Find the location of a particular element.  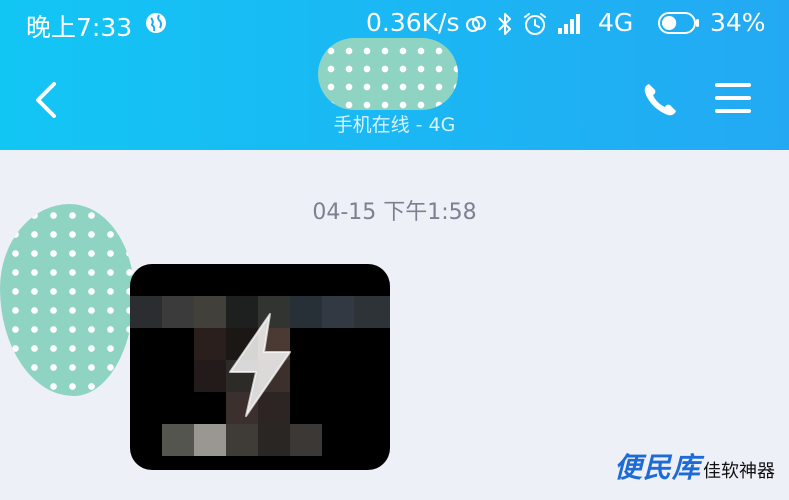

status-time: 晚上7:33 is located at coordinates (79, 27).